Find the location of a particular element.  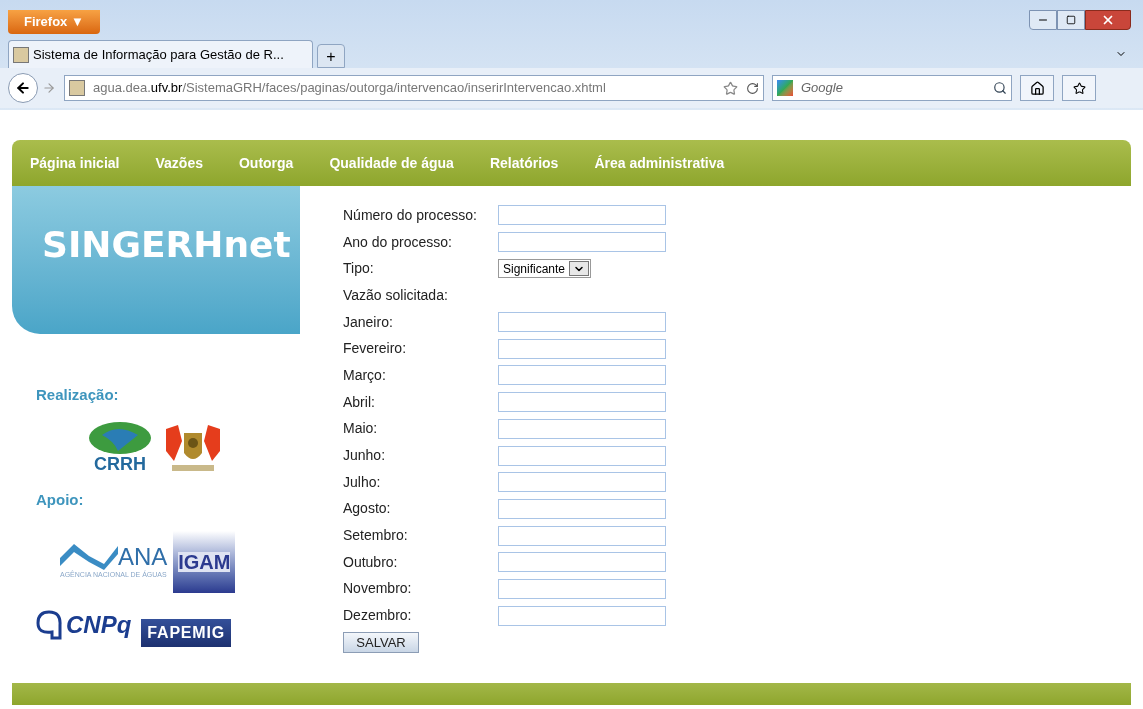

new-tab-button: + is located at coordinates (331, 56).